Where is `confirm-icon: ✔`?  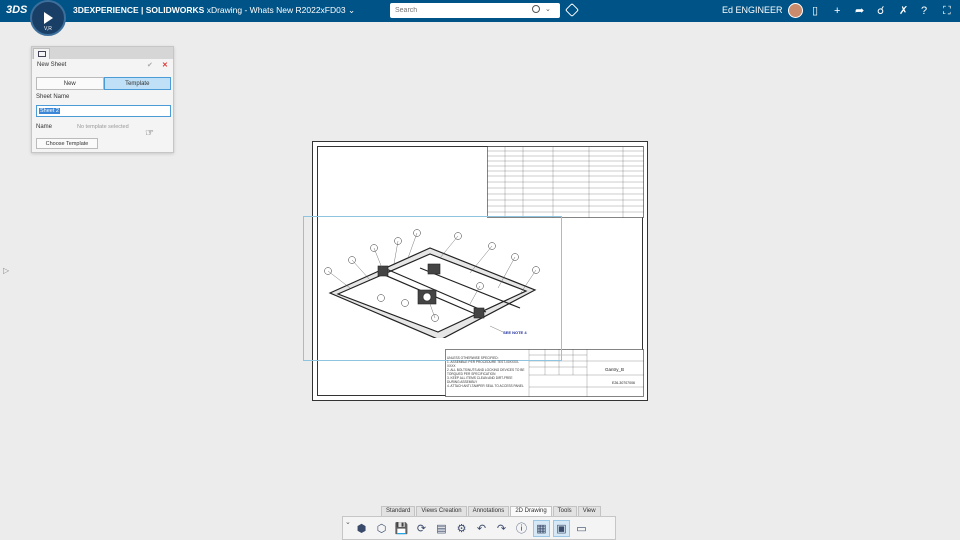 confirm-icon: ✔ is located at coordinates (150, 65).